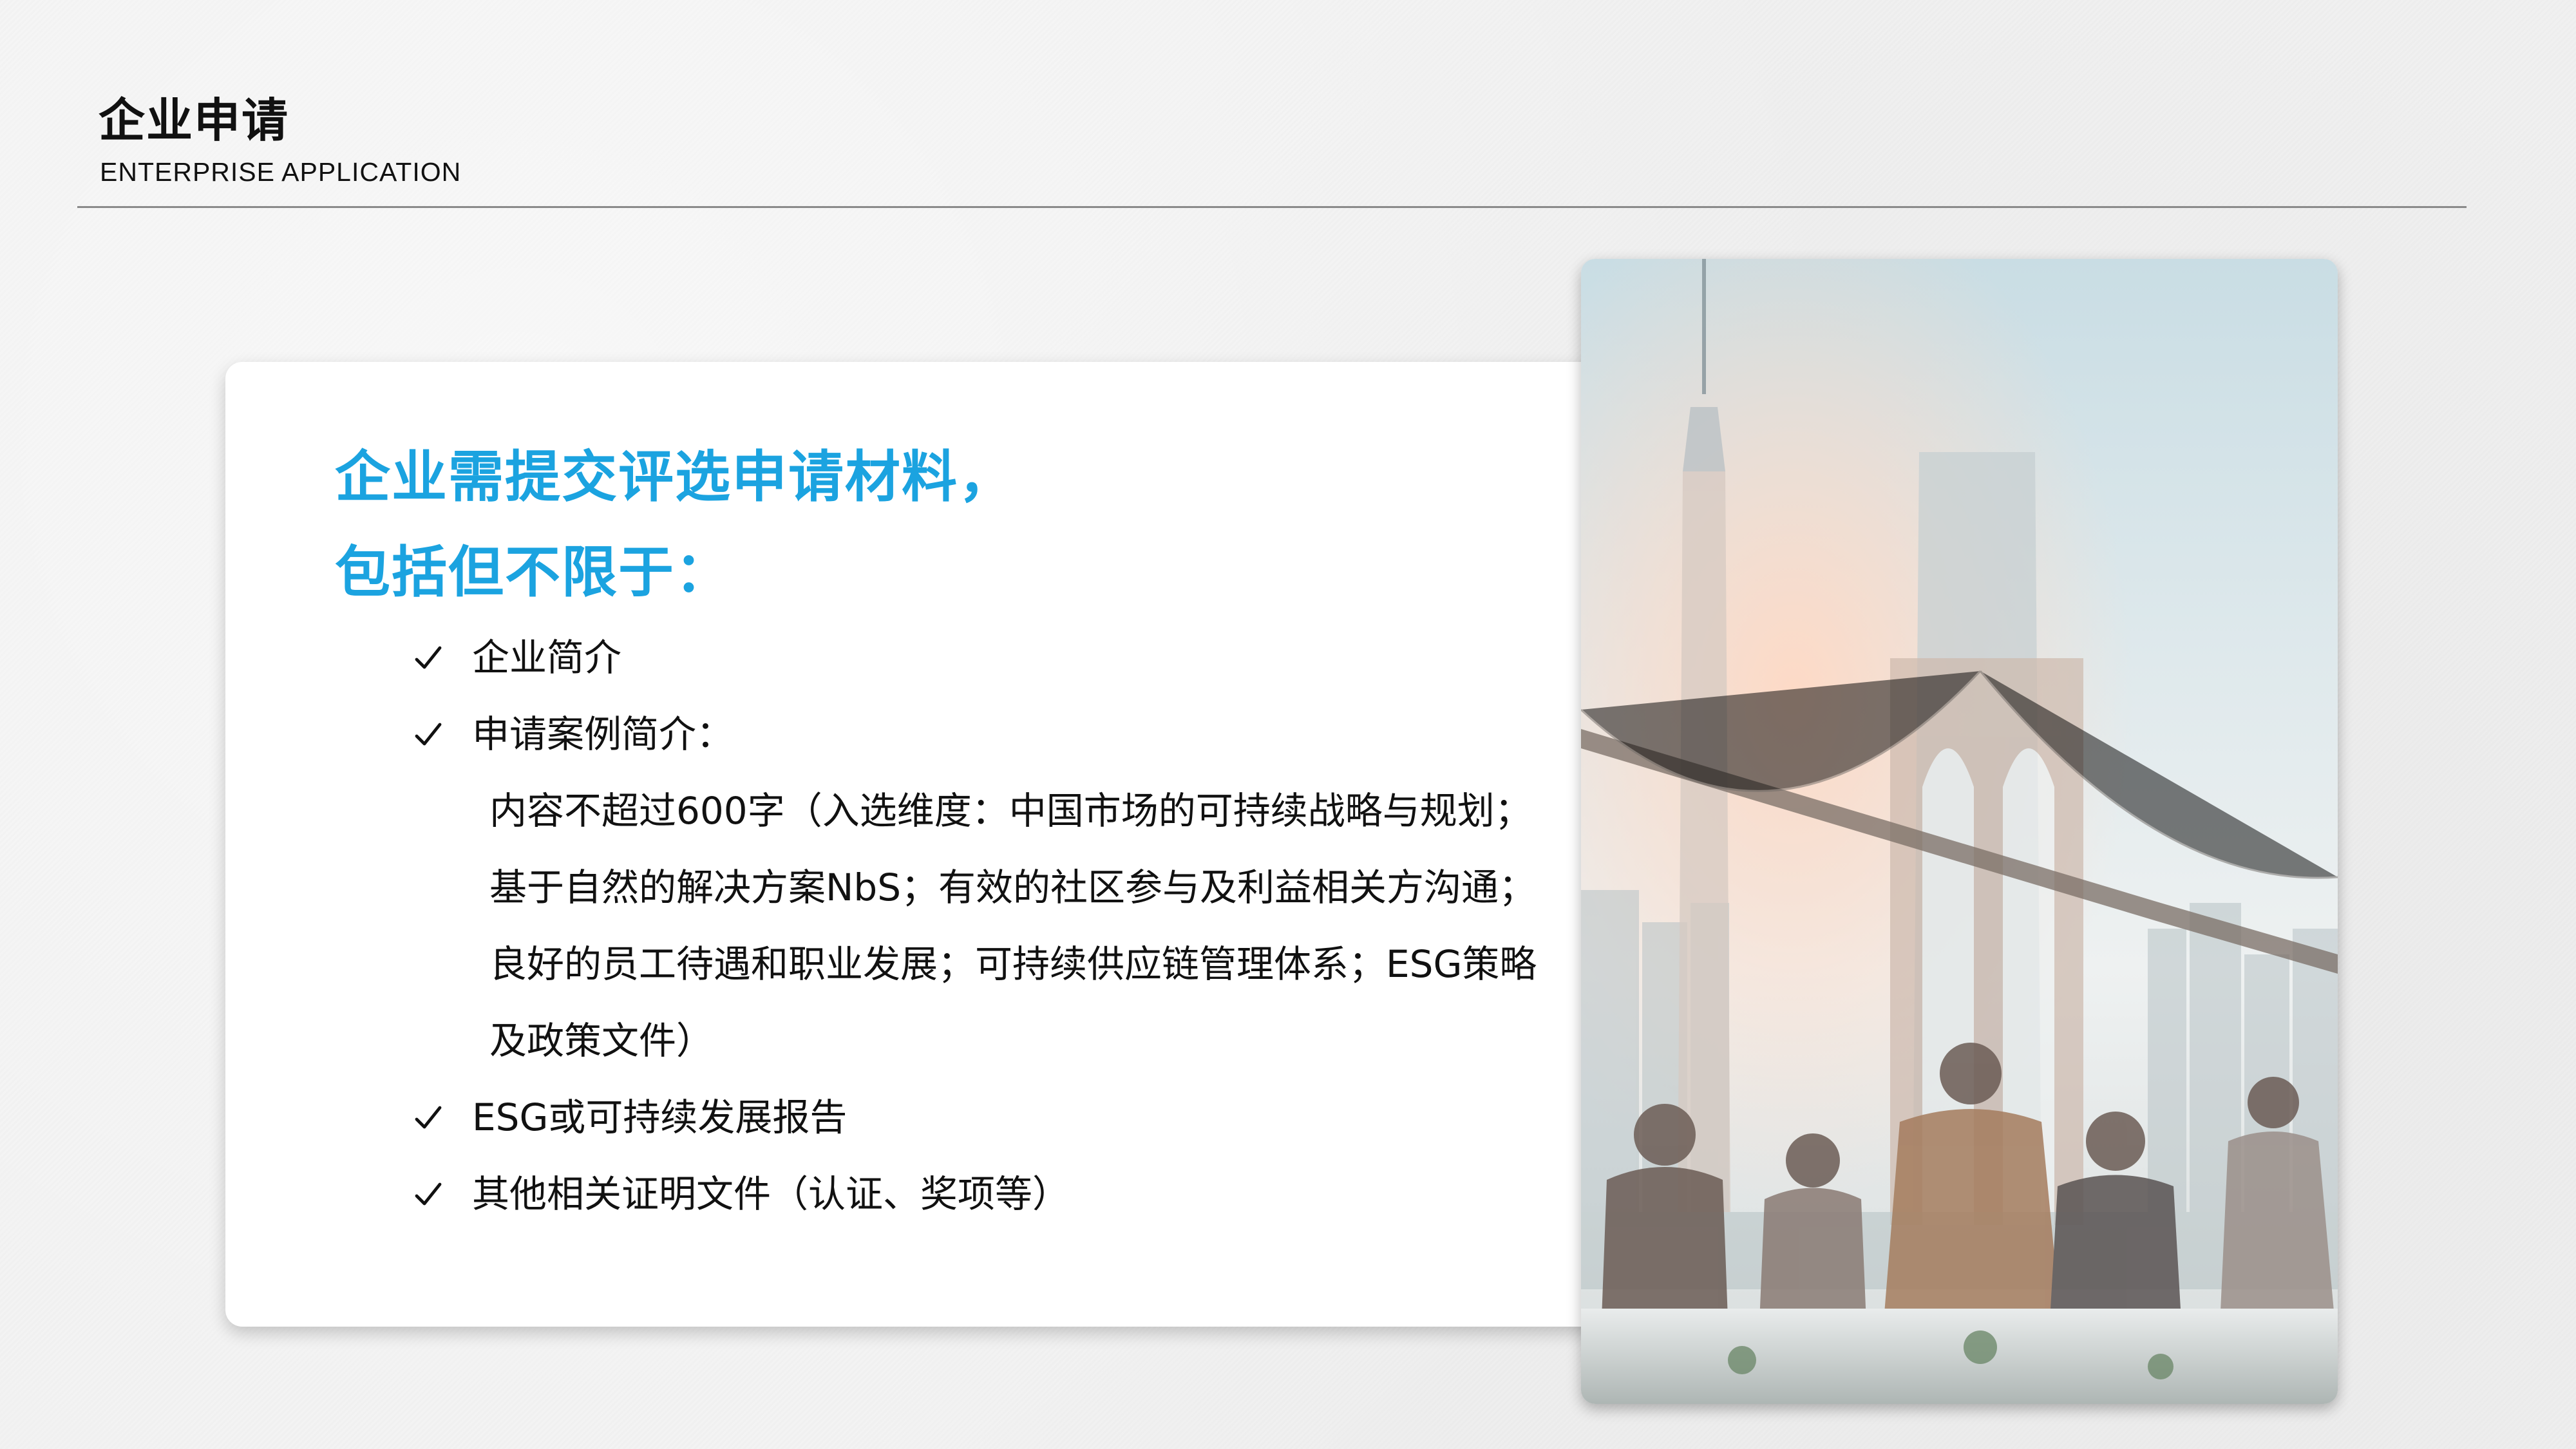 The image size is (2576, 1449). I want to click on list-item-label: 企业简介, so click(547, 657).